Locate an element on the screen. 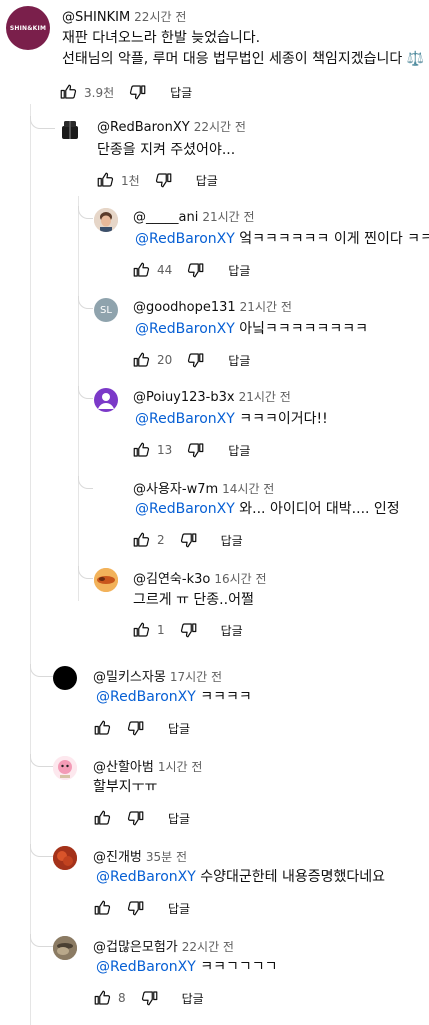 The height and width of the screenshot is (1025, 429). comment-body: ㅋㅋㅋ이거다!! is located at coordinates (281, 419).